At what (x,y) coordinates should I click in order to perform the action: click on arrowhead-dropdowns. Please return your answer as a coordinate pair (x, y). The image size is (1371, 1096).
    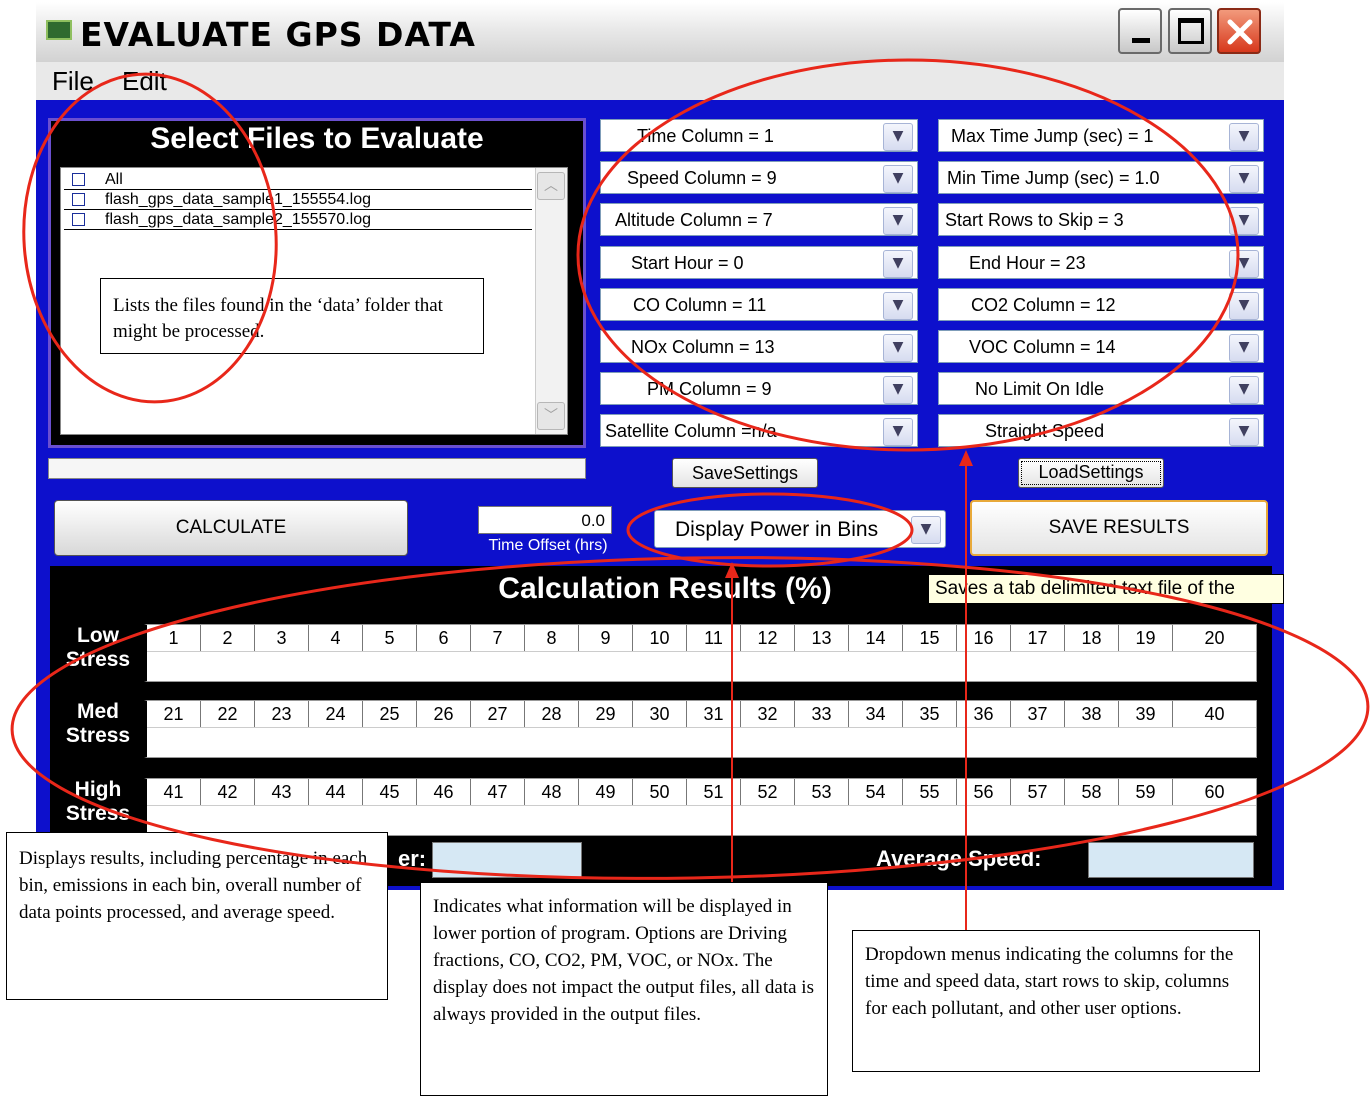
    Looking at the image, I should click on (966, 458).